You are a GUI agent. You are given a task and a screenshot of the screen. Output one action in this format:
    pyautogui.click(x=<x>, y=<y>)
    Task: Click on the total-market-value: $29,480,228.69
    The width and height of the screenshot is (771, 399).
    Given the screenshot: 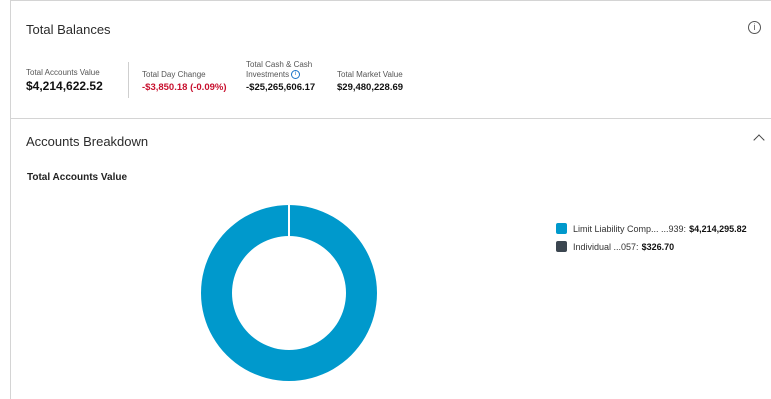 What is the action you would take?
    pyautogui.click(x=370, y=87)
    